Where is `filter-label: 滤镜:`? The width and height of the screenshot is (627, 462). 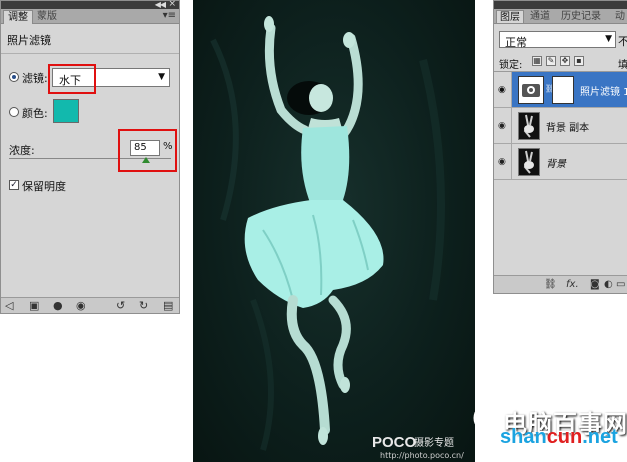
filter-label: 滤镜: is located at coordinates (35, 78).